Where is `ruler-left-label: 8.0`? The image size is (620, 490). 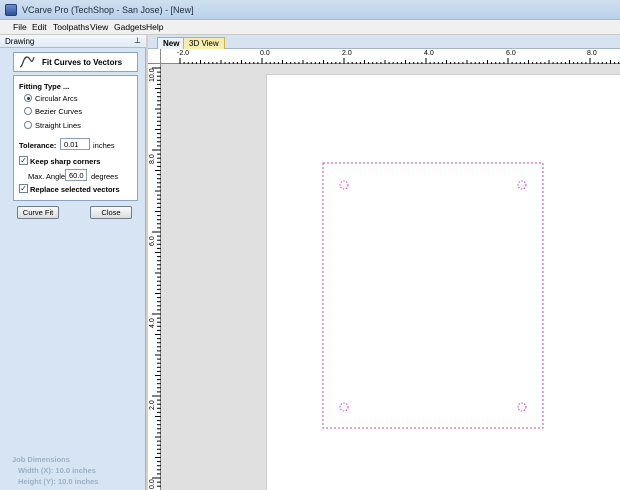 ruler-left-label: 8.0 is located at coordinates (152, 159).